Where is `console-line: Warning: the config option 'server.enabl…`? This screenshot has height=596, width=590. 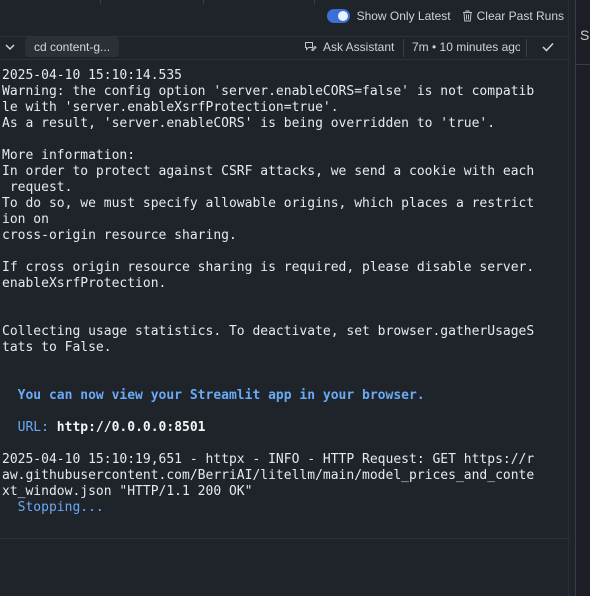 console-line: Warning: the config option 'server.enabl… is located at coordinates (268, 91).